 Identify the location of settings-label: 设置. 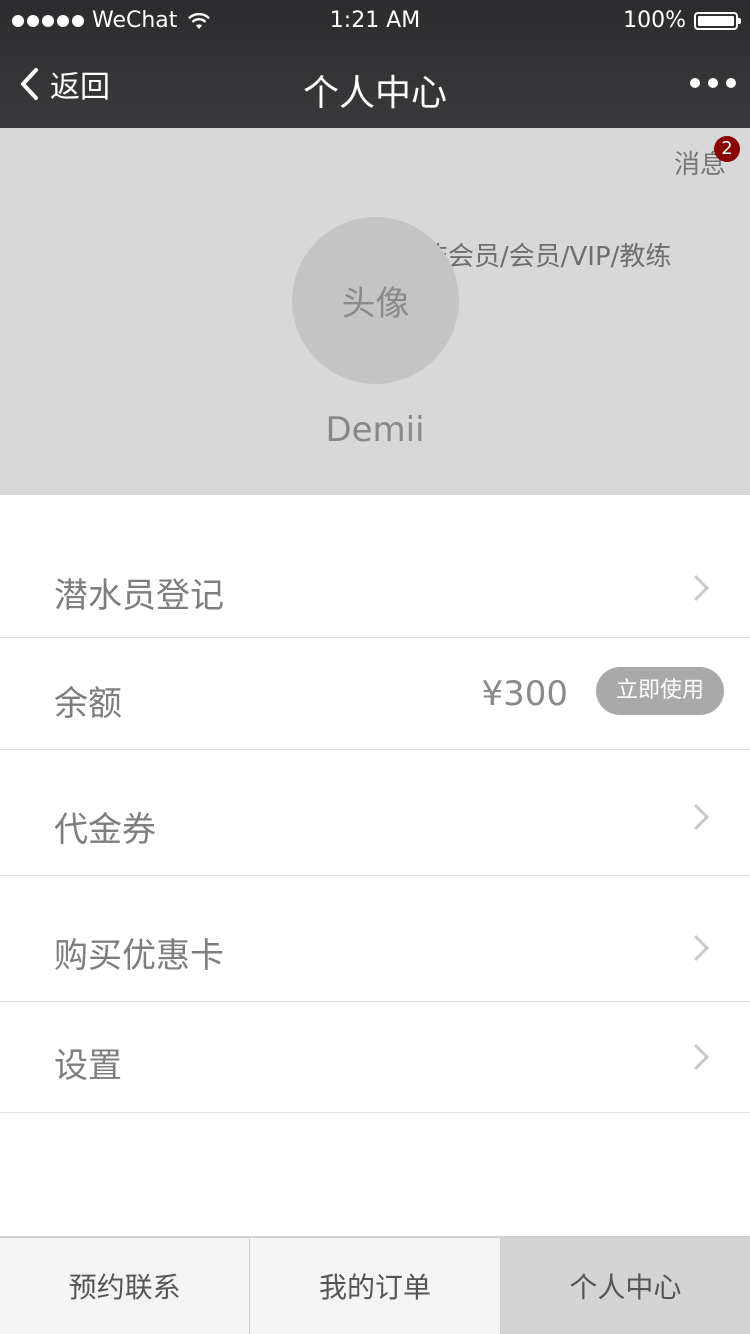
(88, 1066).